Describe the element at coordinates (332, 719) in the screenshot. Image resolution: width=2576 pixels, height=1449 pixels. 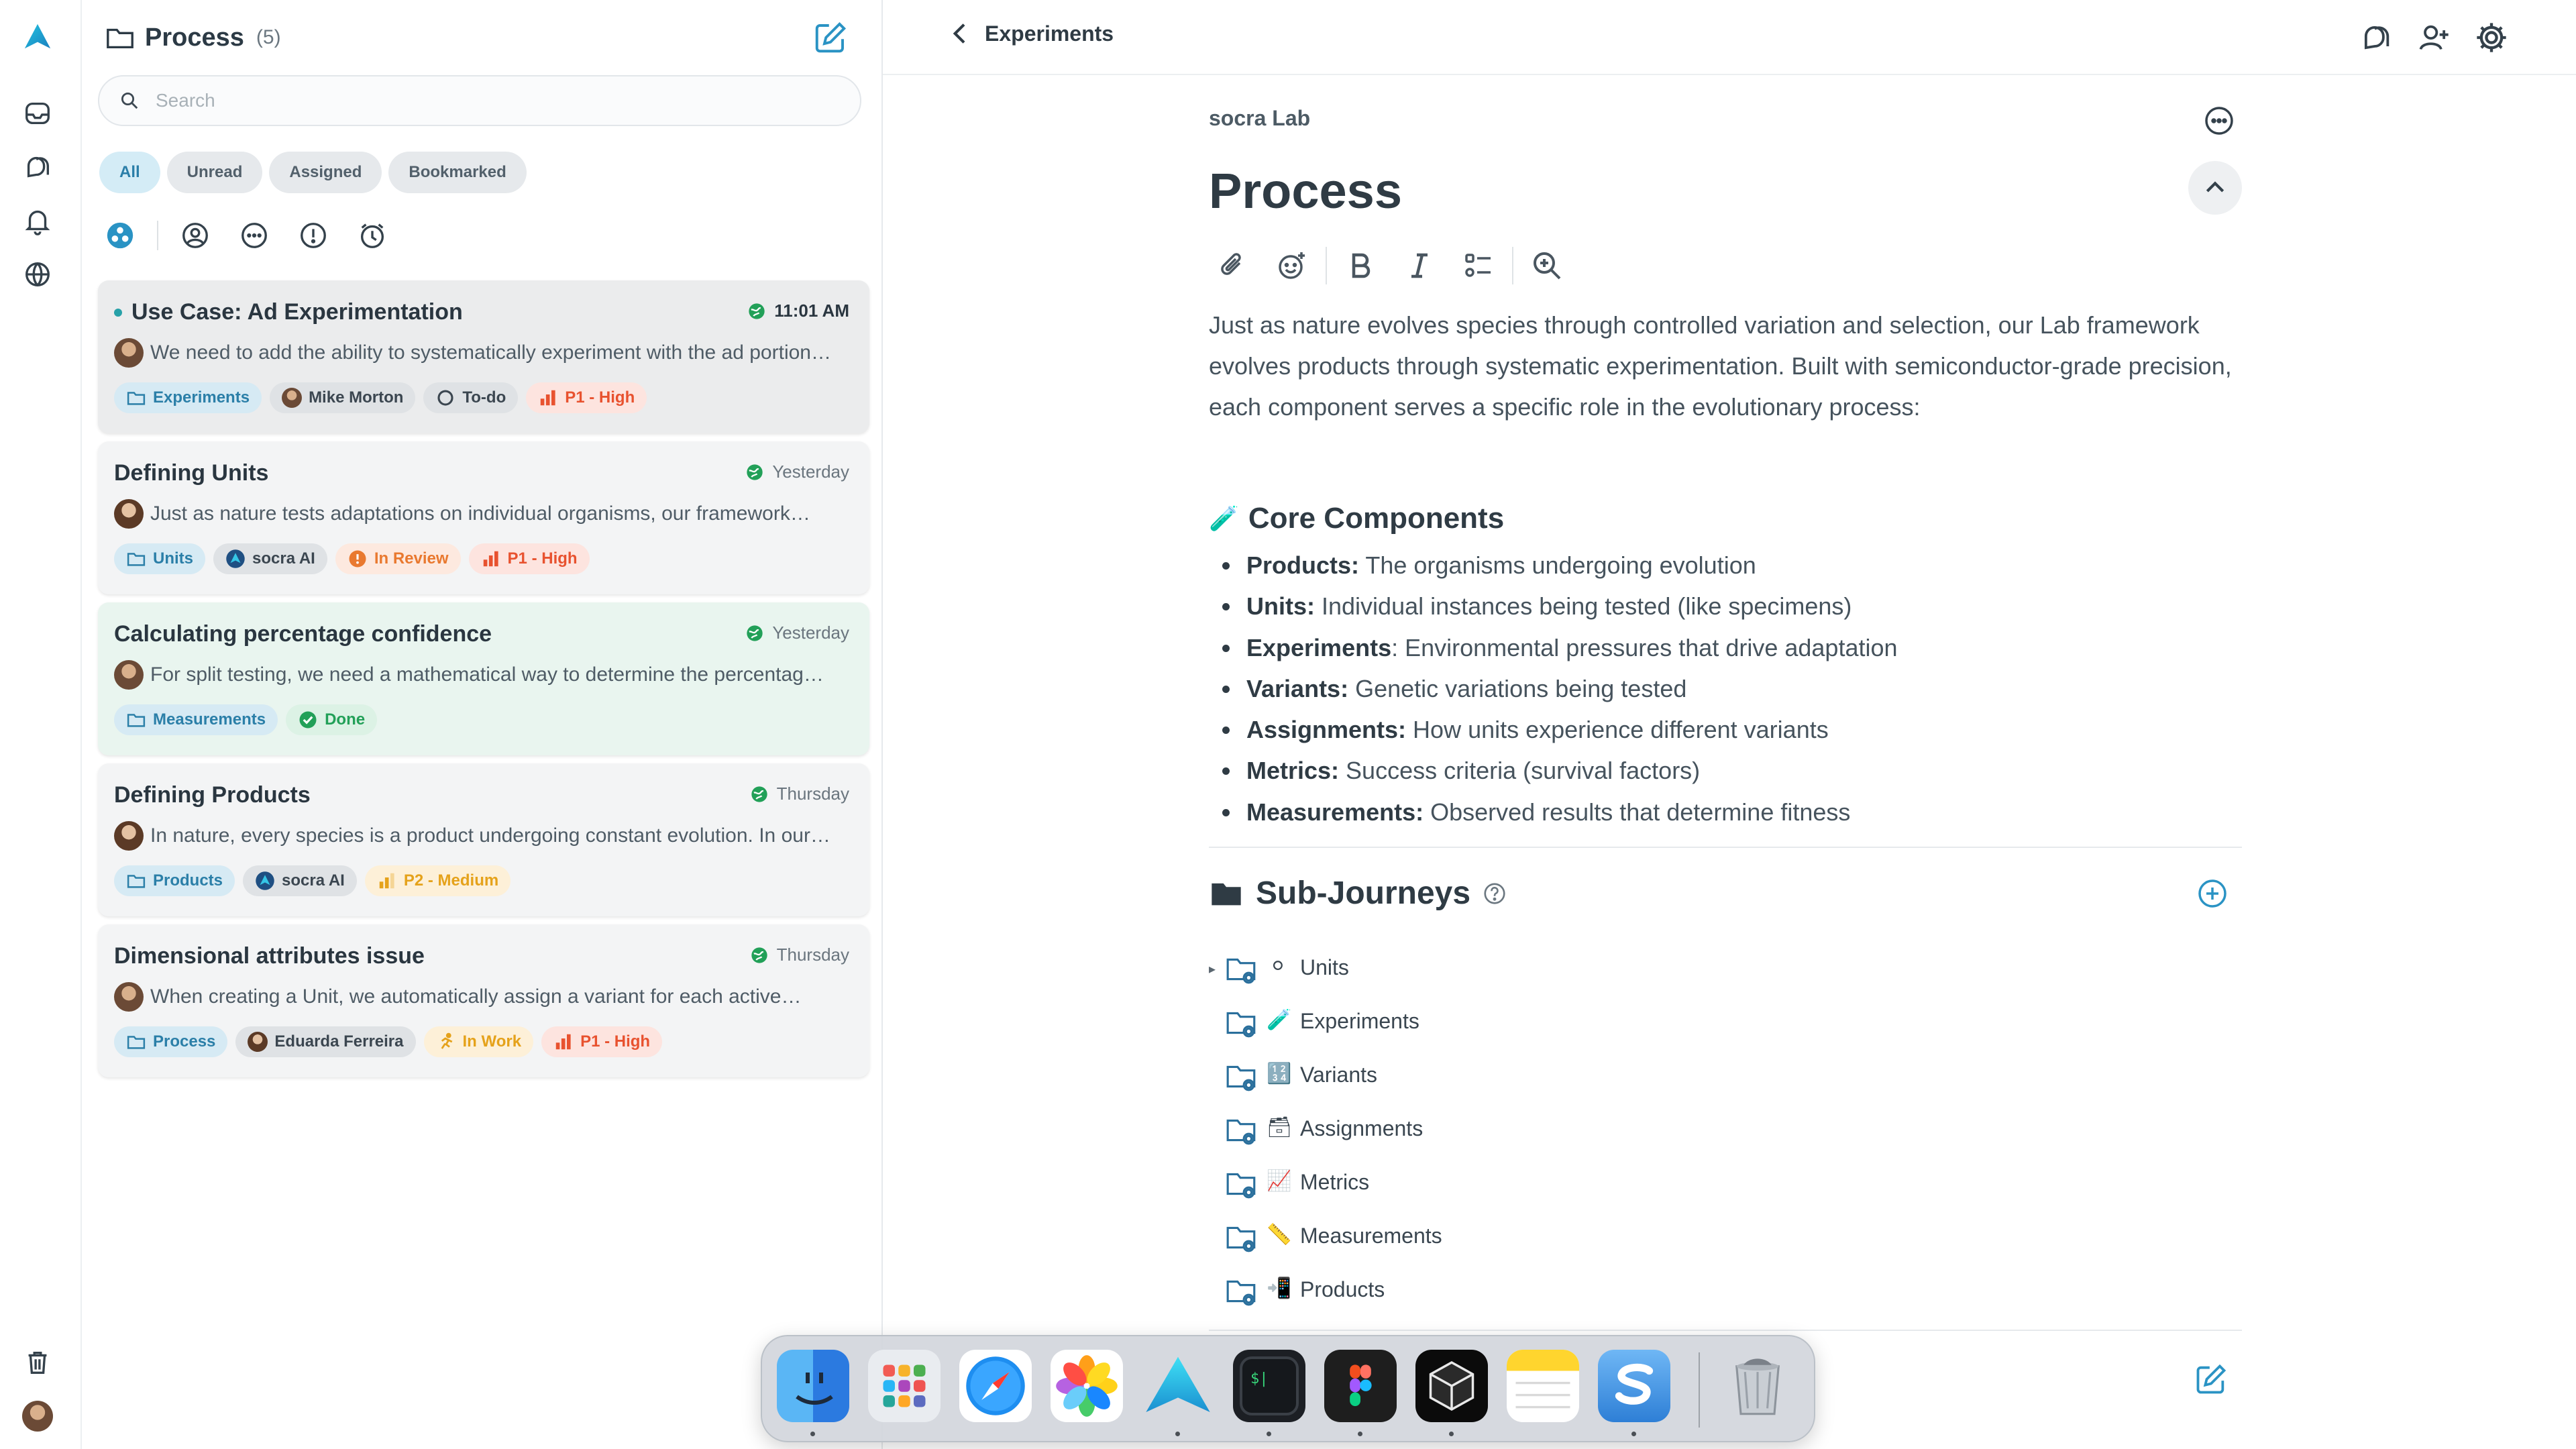
I see `status-tag: Done` at that location.